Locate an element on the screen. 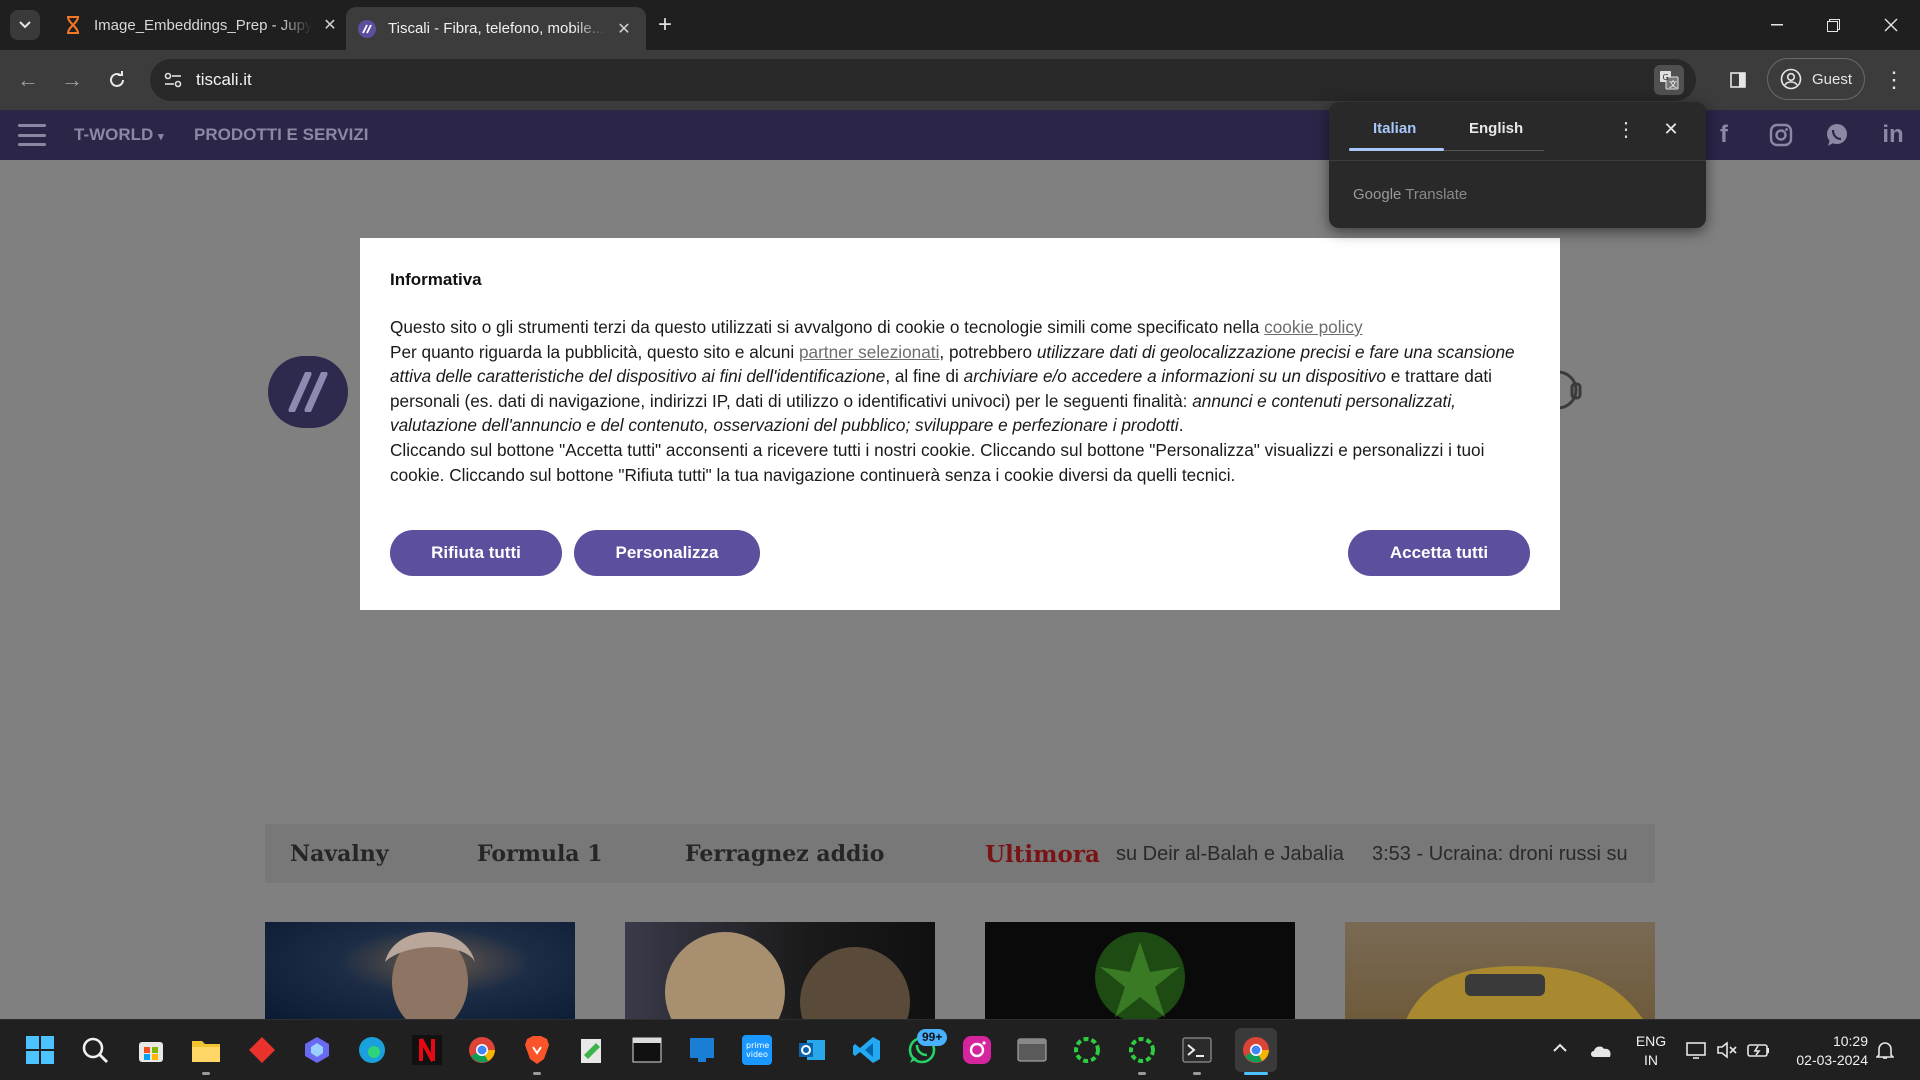 The height and width of the screenshot is (1080, 1920). search-icon is located at coordinates (95, 1050).